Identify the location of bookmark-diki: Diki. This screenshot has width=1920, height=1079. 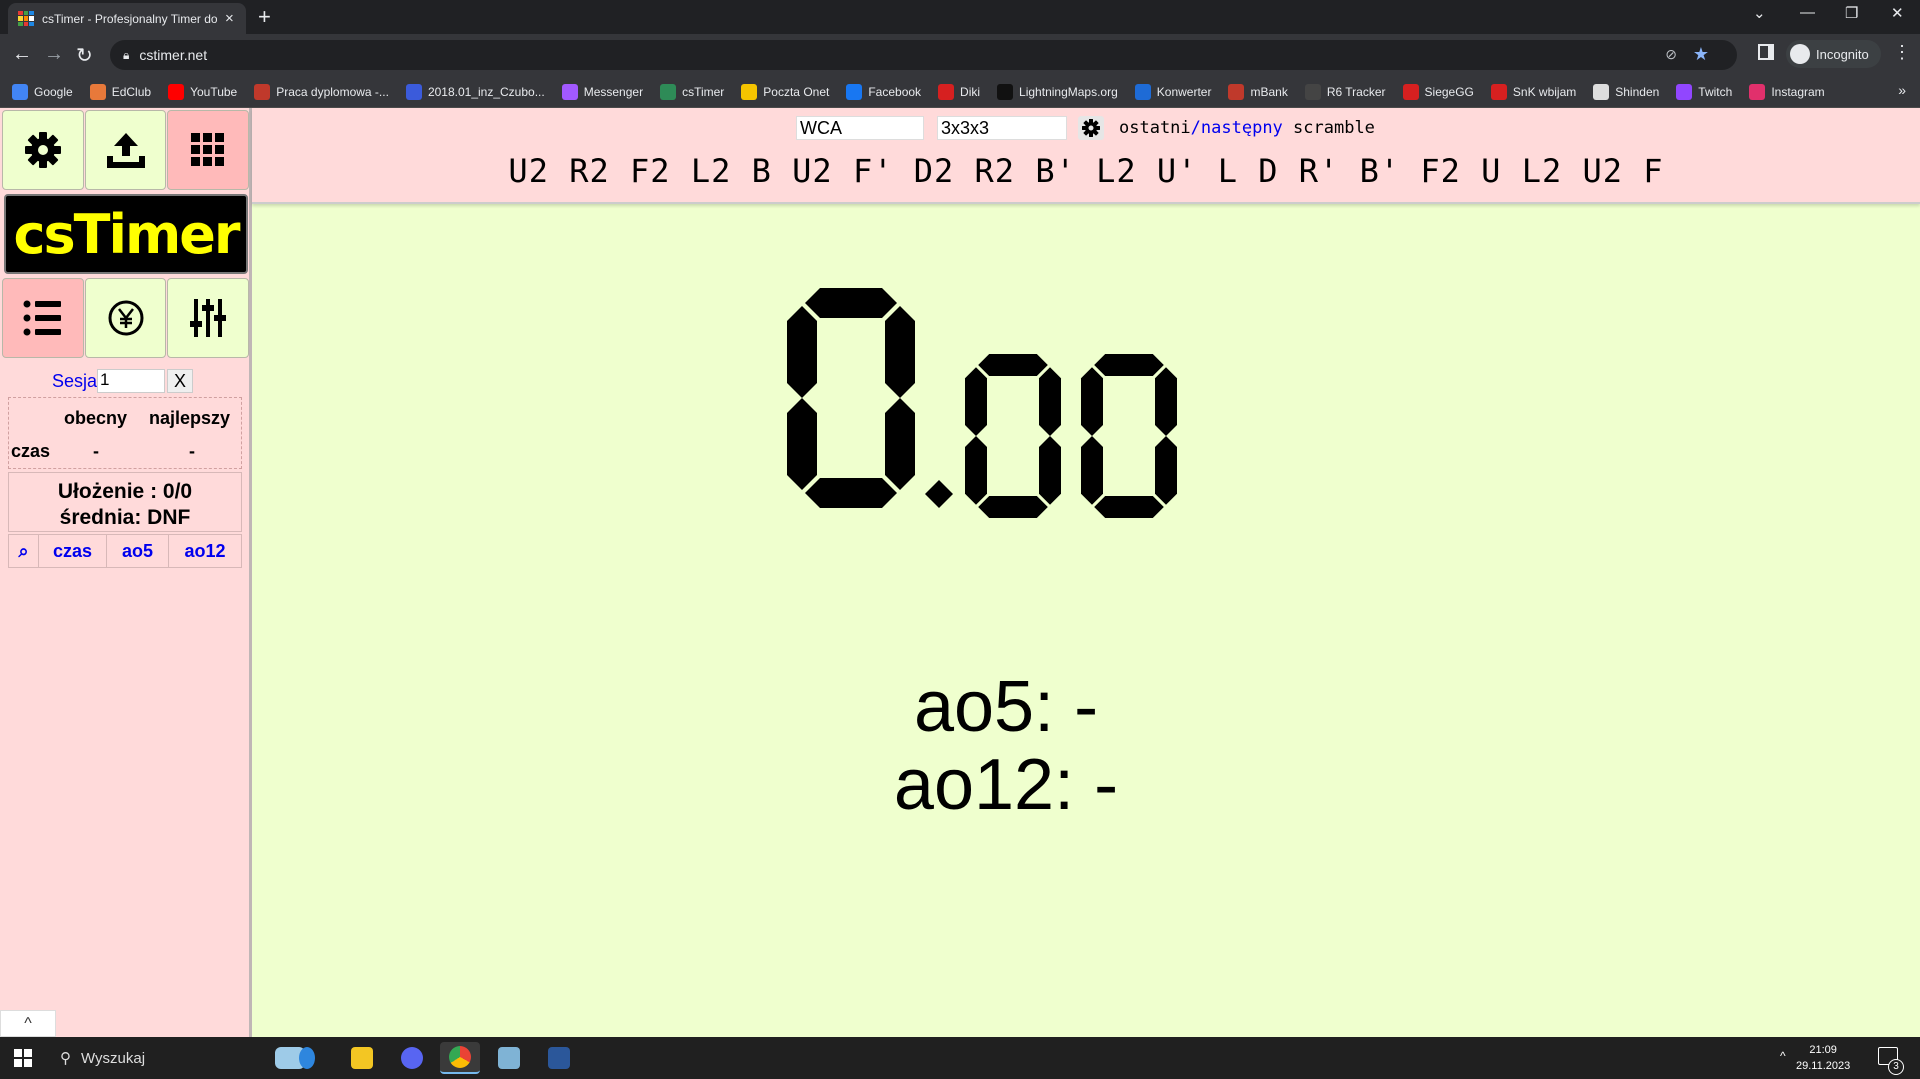
(959, 91).